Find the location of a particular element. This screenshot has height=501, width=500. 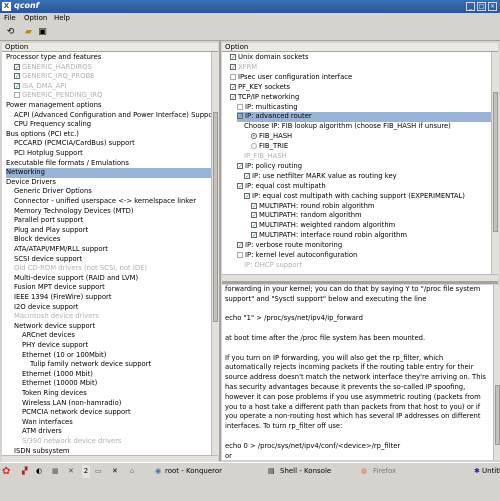

left-tree-item: Ethernet (1000 Mbit) is located at coordinates (116, 375).